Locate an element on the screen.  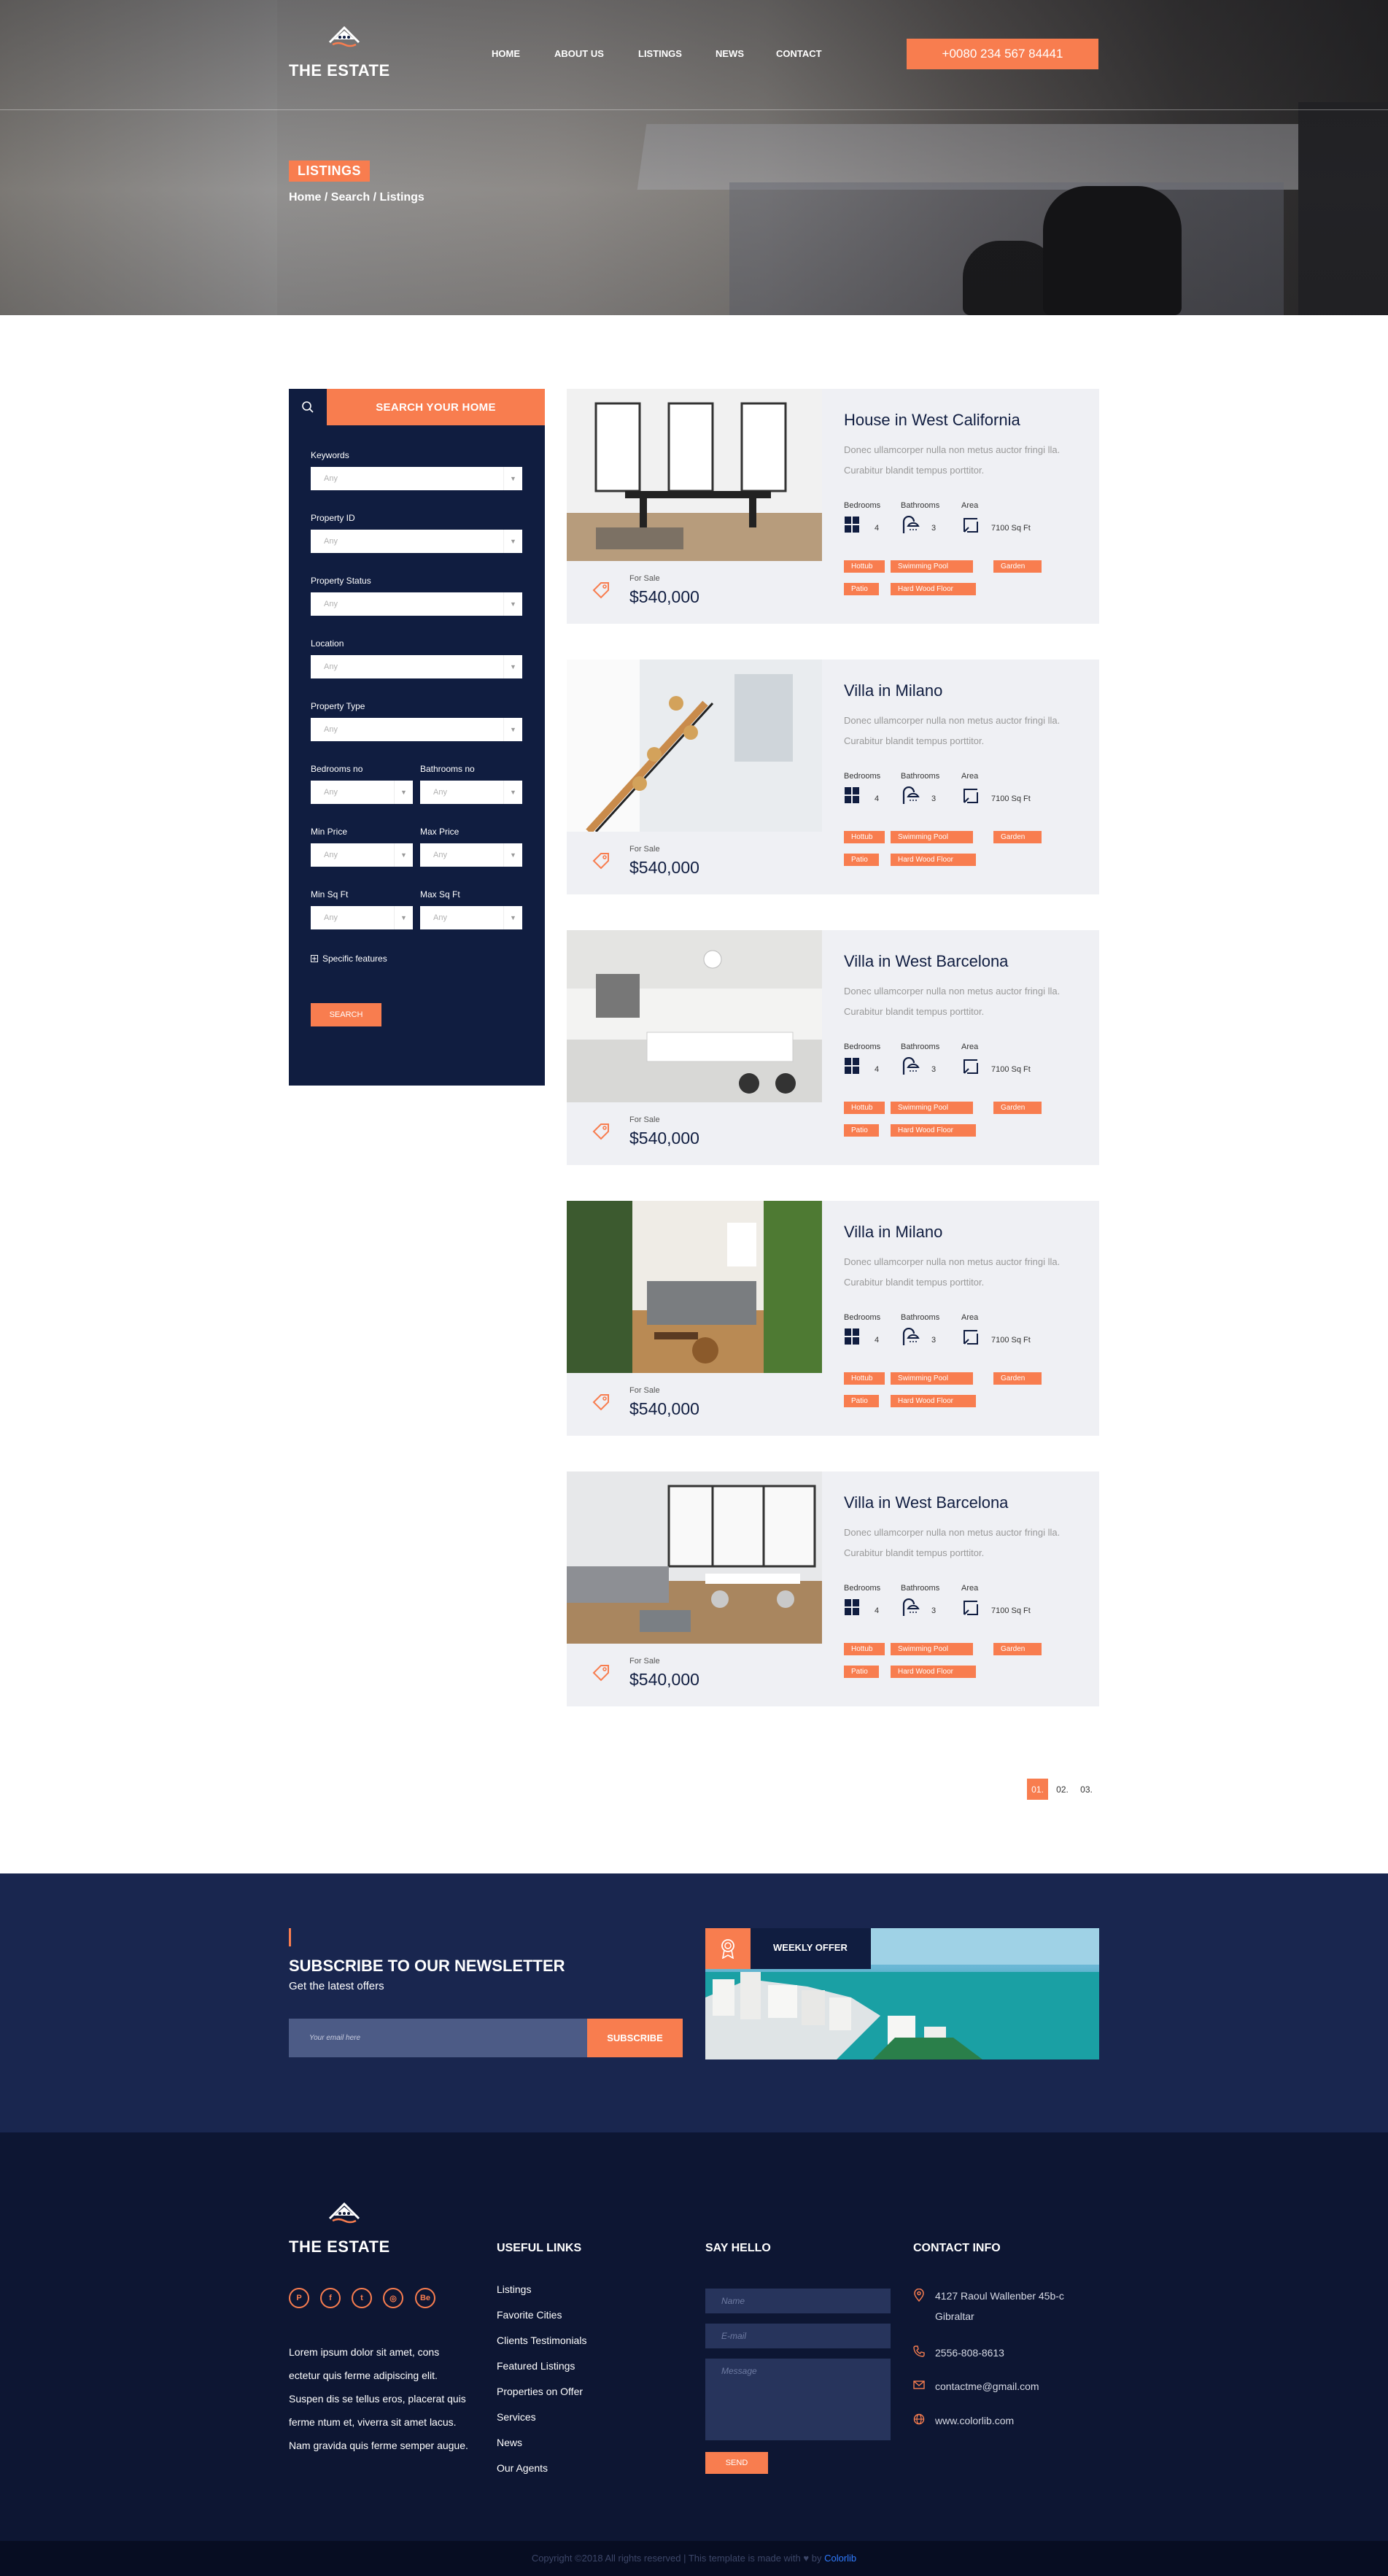
subscribe-button: SUBSCRIBE is located at coordinates (635, 2038).